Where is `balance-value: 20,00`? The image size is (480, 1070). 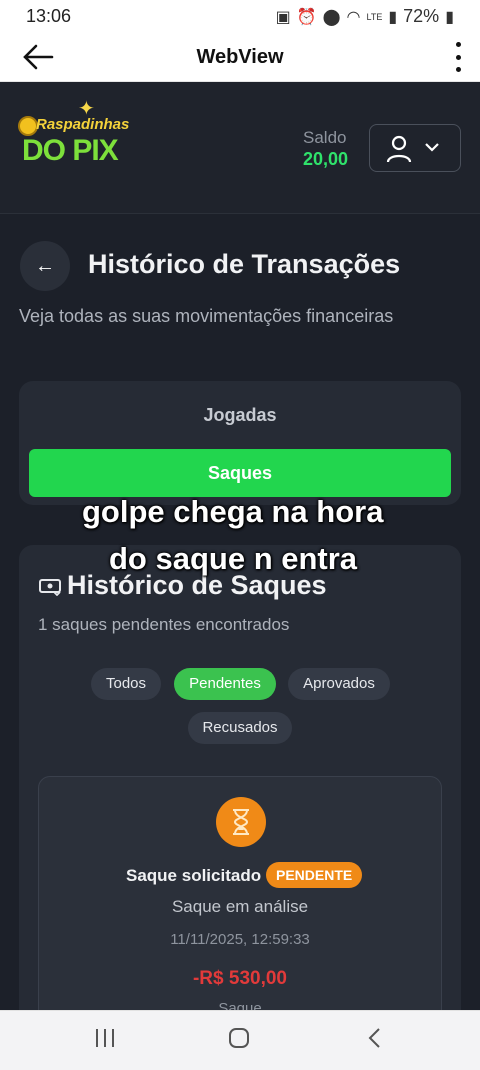
balance-value: 20,00 is located at coordinates (326, 159).